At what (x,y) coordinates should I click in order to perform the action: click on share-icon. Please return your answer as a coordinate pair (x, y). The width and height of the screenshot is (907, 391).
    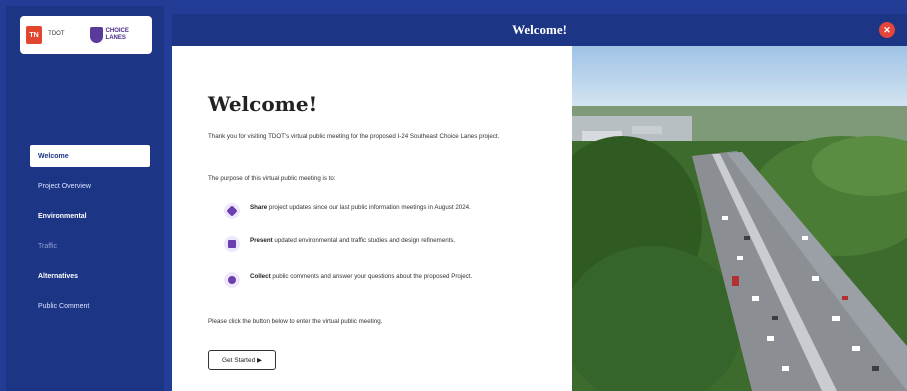
    Looking at the image, I should click on (232, 211).